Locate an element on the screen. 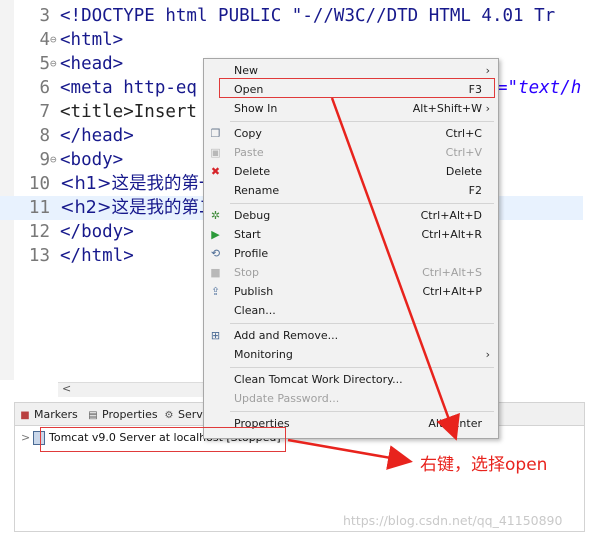  arrow-from-open is located at coordinates (395, 269).